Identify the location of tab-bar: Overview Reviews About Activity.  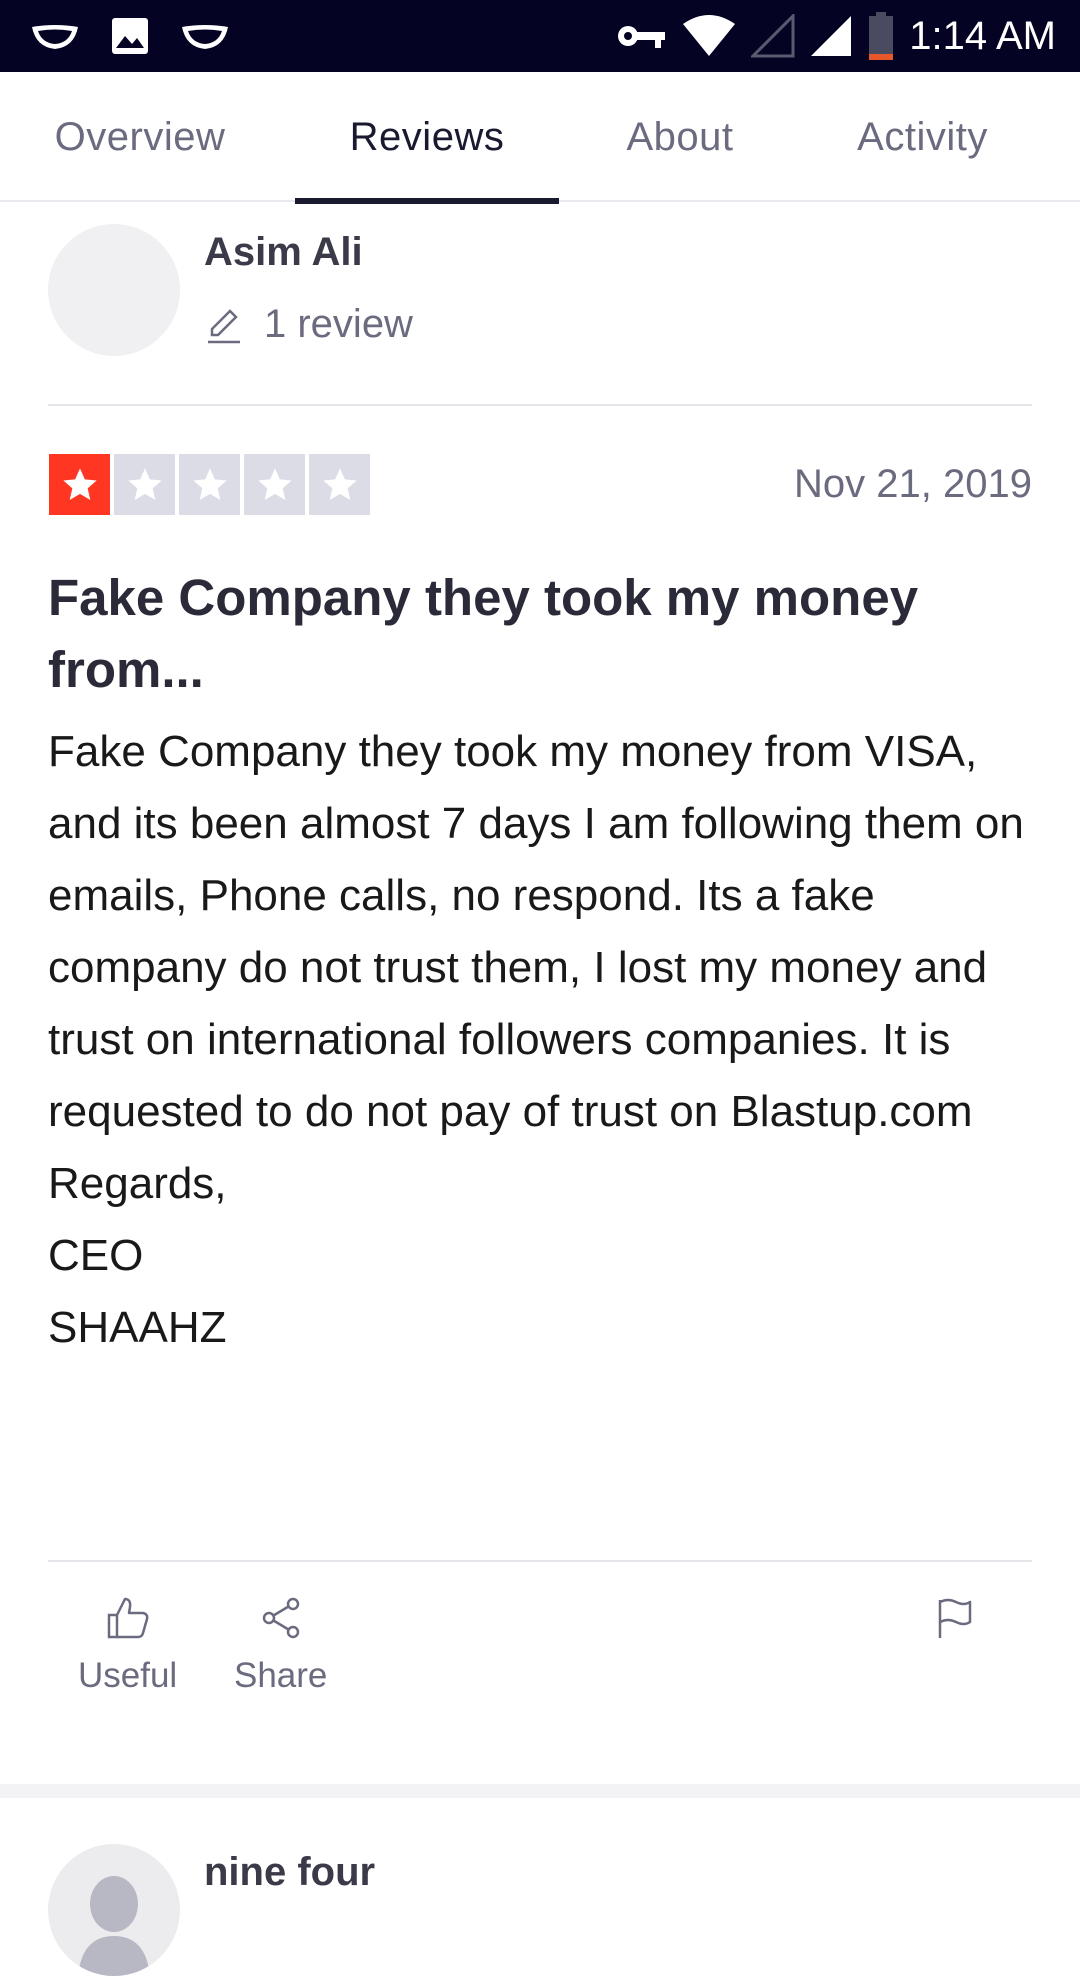
(540, 138).